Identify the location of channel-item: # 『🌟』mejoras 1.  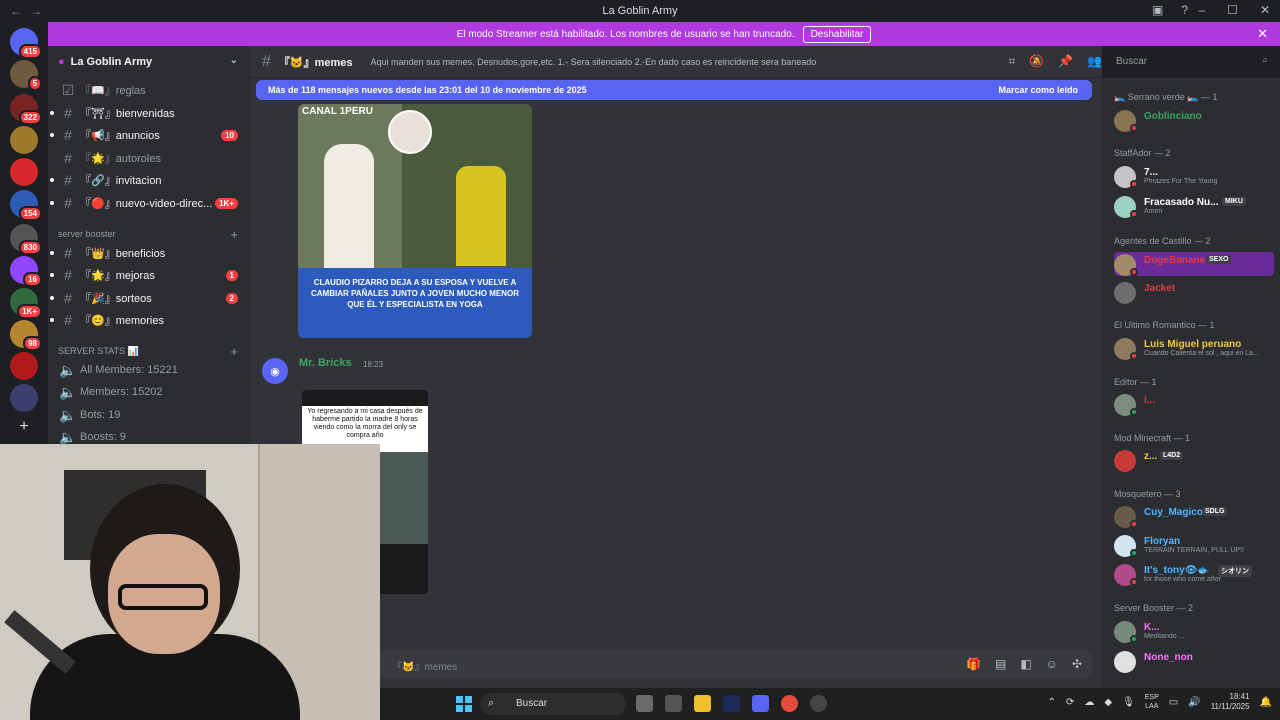
(146, 275).